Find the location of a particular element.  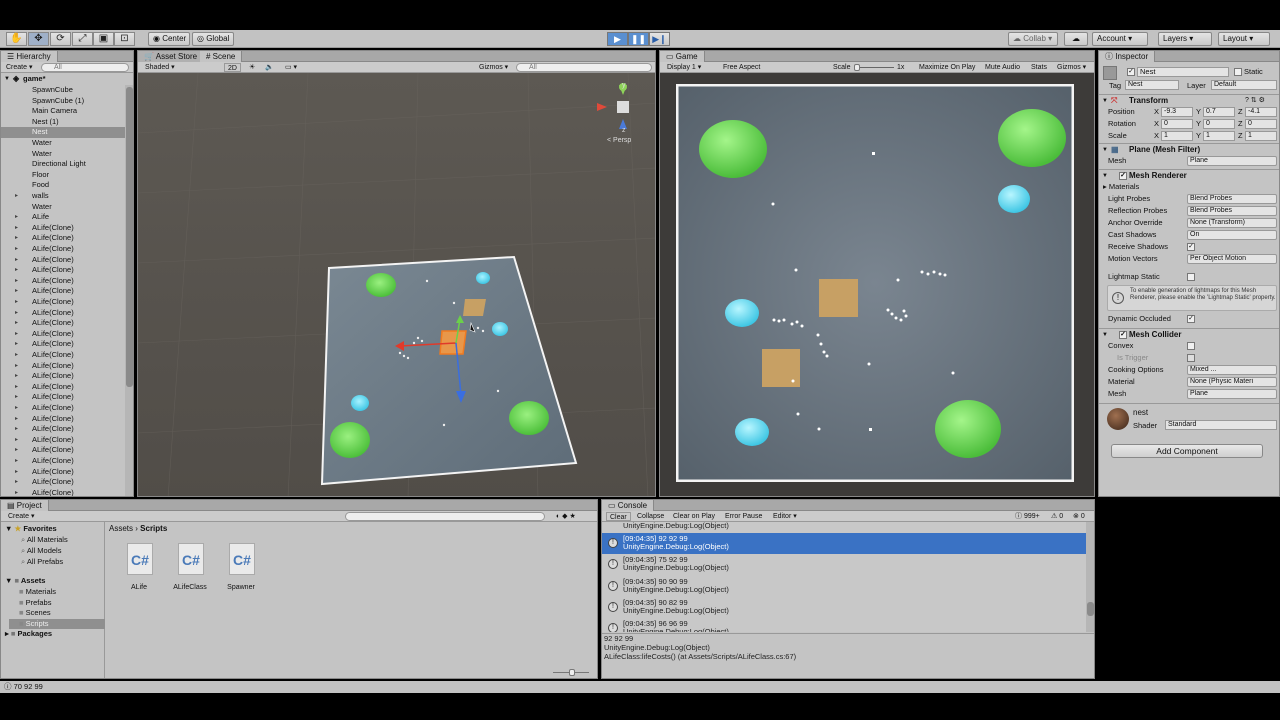

tab-console: ▭ Console is located at coordinates (628, 505).